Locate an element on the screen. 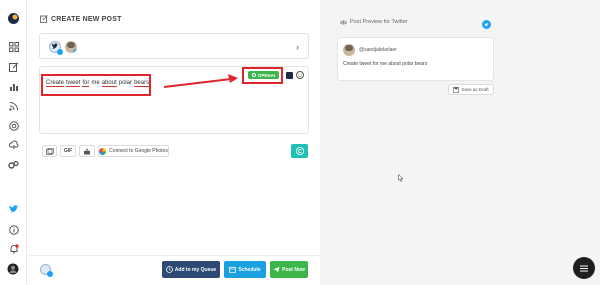  add-to-queue-button: Add to my Queue is located at coordinates (191, 269).